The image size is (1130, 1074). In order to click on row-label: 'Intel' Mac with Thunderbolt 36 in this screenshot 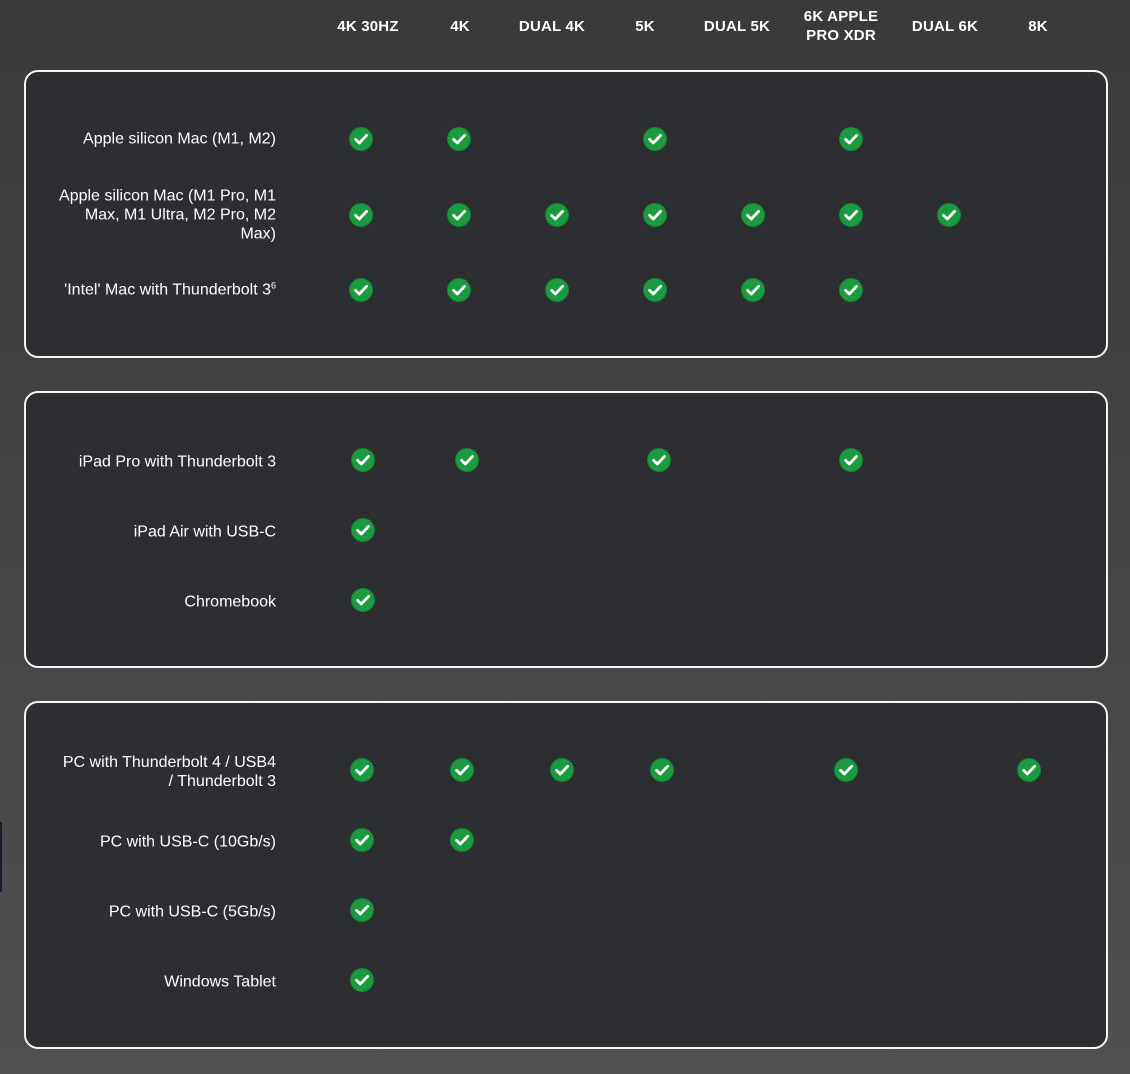, I will do `click(161, 290)`.